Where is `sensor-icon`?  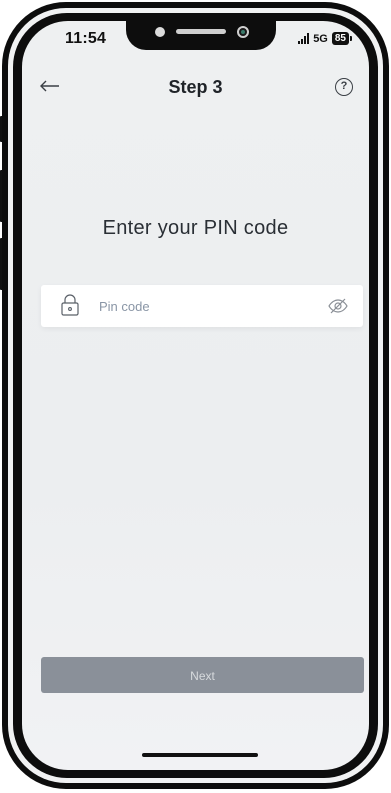
sensor-icon is located at coordinates (243, 32).